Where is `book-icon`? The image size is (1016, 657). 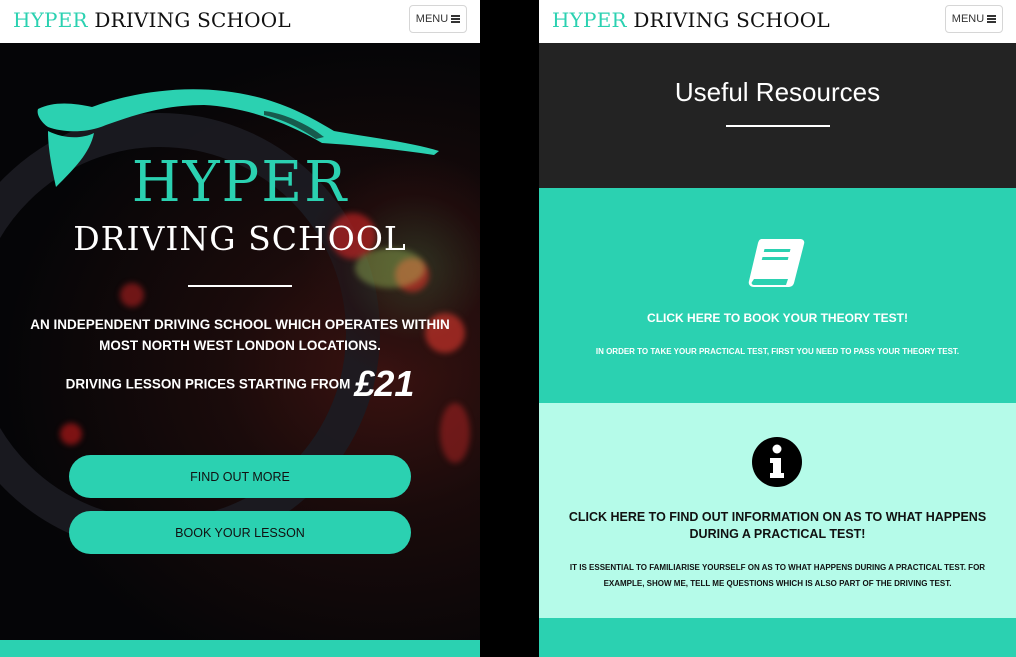 book-icon is located at coordinates (776, 263).